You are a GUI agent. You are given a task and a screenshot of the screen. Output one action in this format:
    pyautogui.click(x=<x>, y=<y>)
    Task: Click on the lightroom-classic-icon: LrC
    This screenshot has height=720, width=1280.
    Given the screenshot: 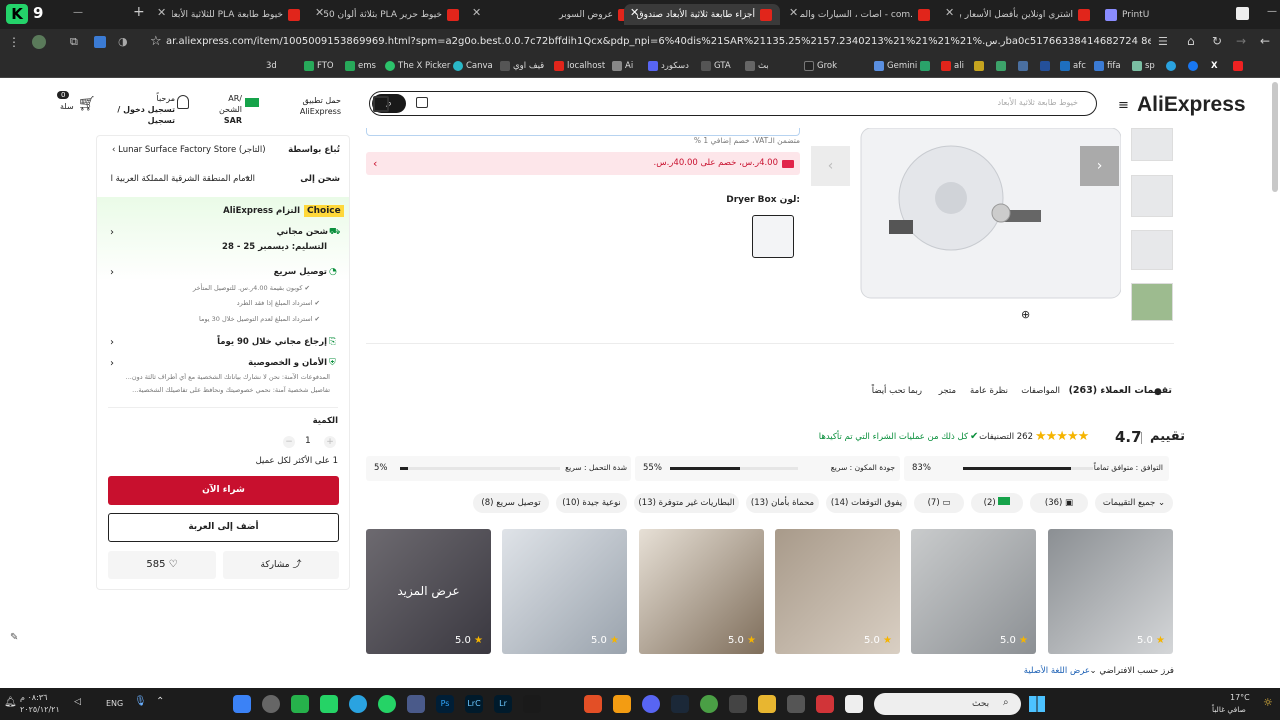 What is the action you would take?
    pyautogui.click(x=474, y=704)
    